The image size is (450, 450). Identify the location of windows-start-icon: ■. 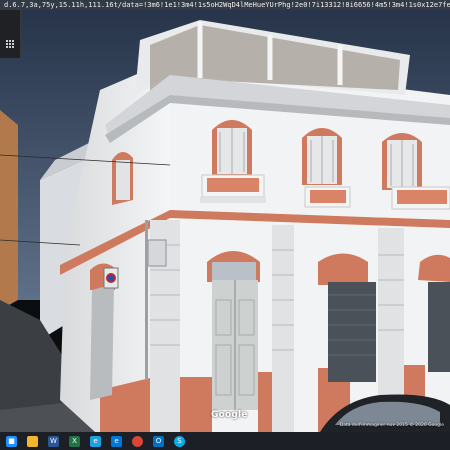
(11, 441).